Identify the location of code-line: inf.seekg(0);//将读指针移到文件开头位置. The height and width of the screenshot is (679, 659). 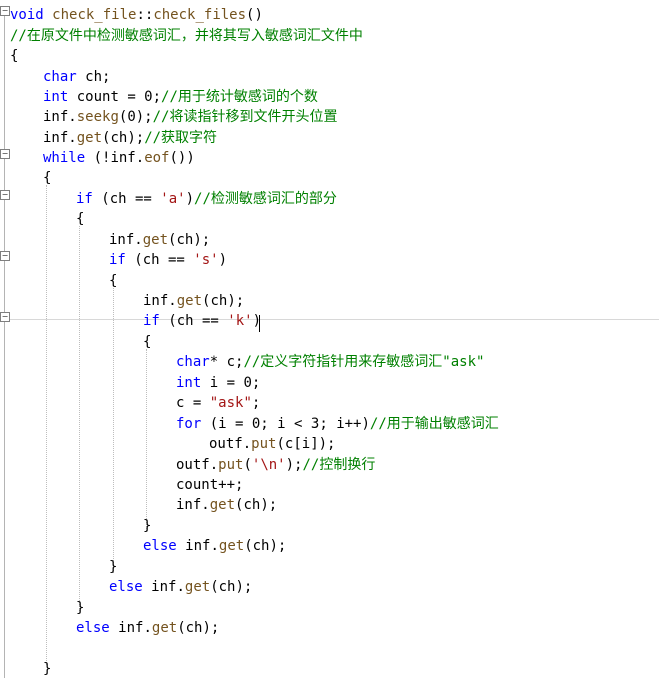
(329, 117).